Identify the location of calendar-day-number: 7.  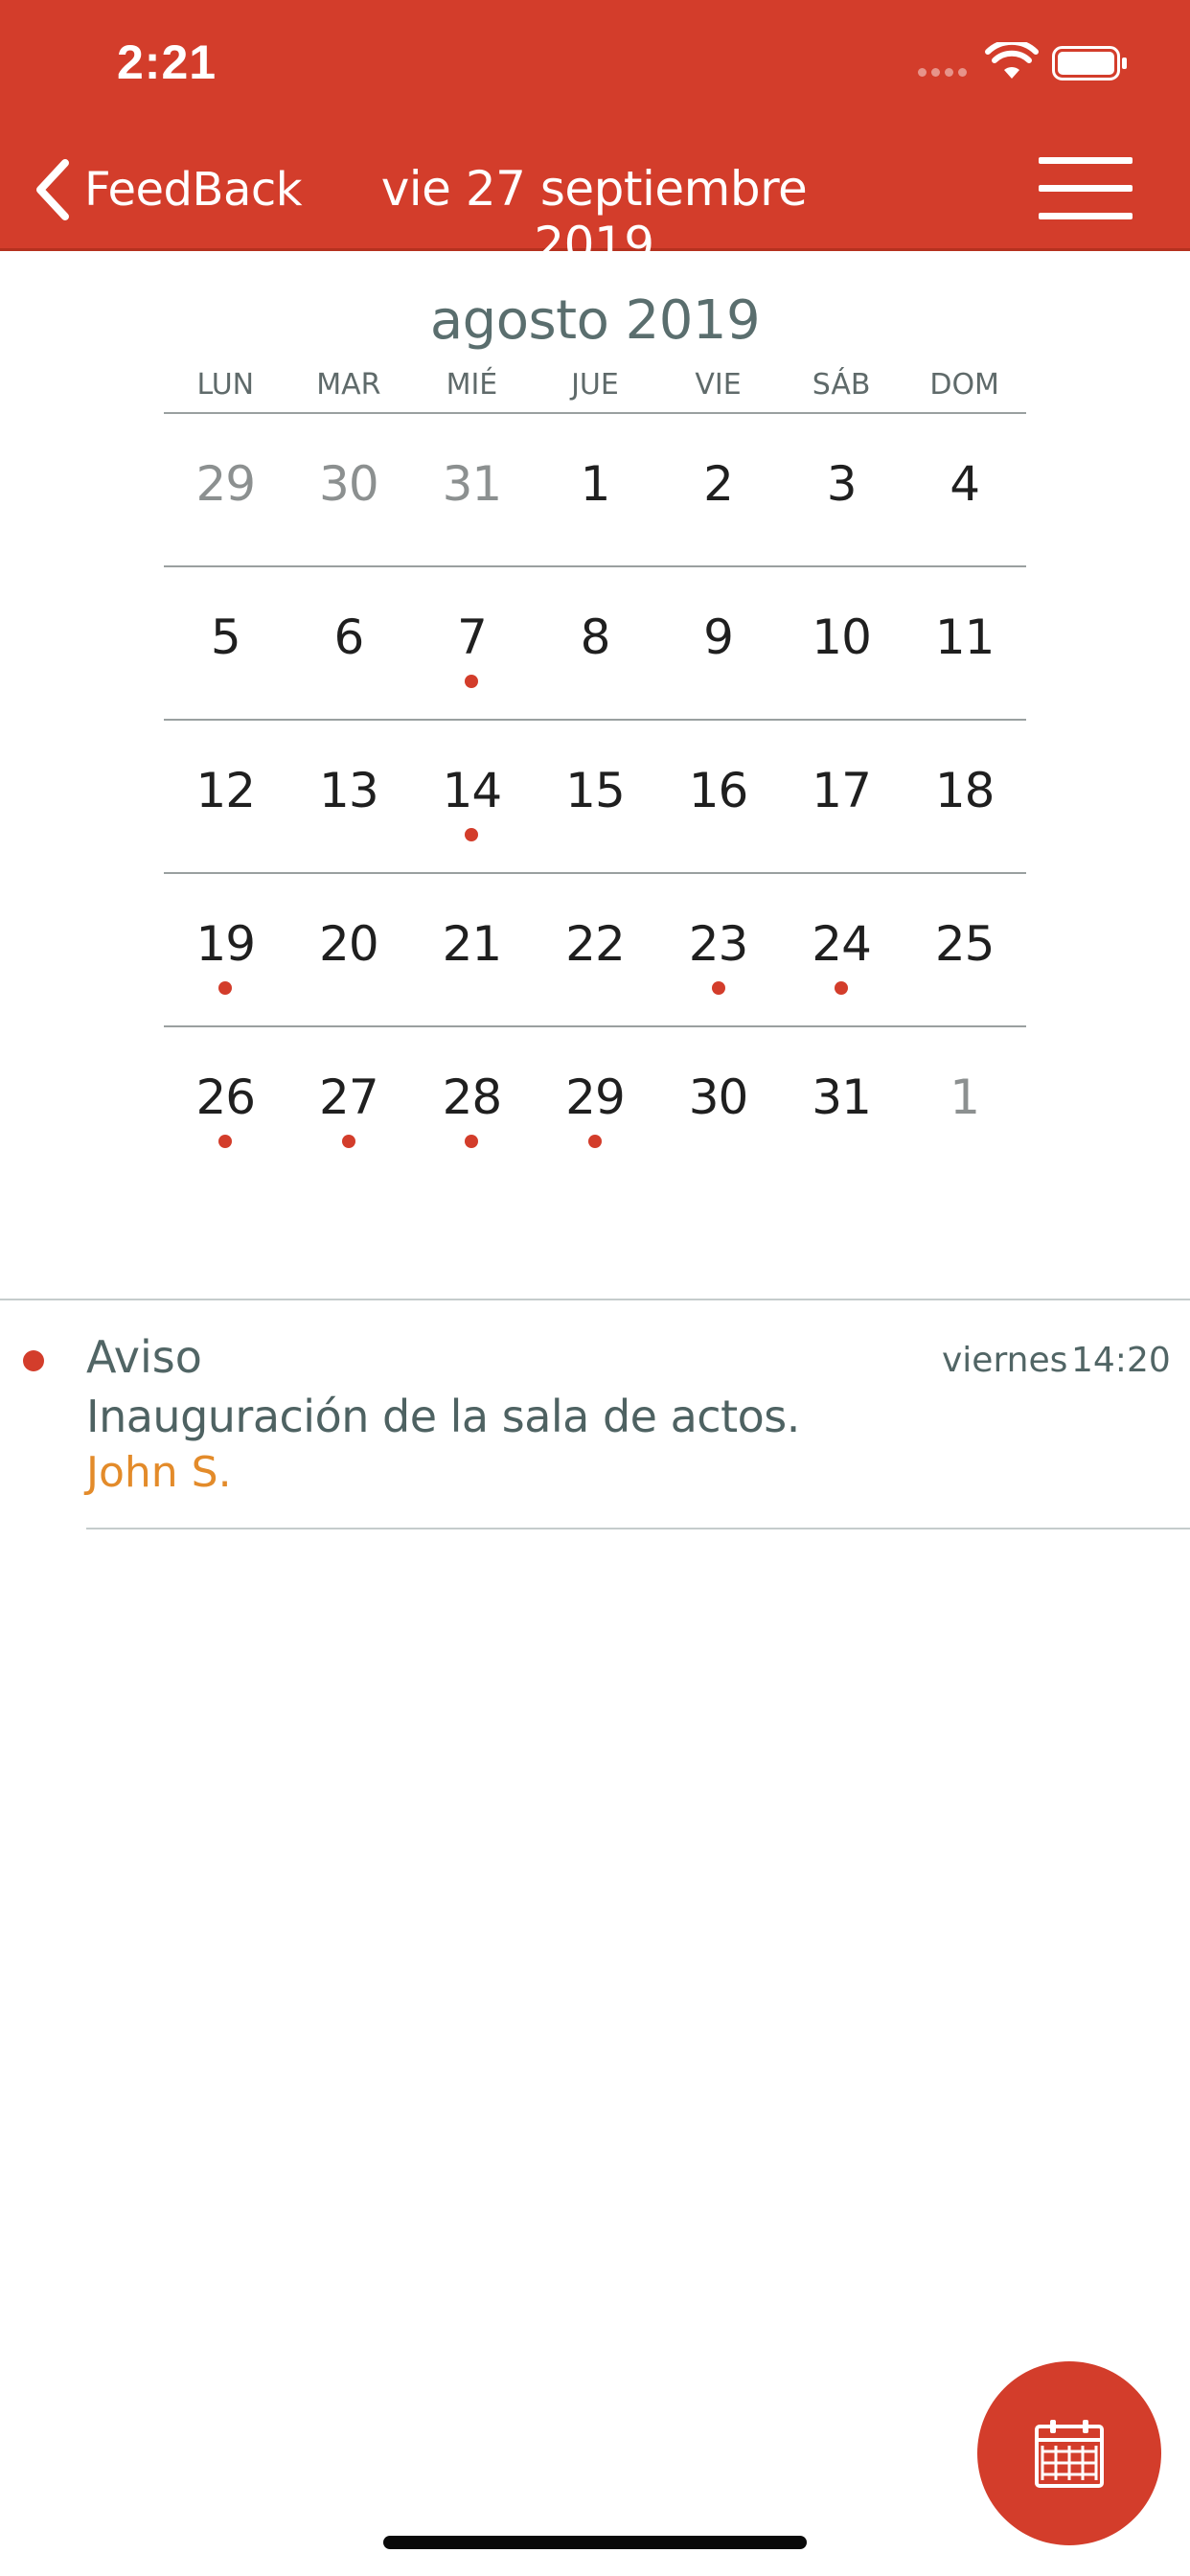
(473, 637).